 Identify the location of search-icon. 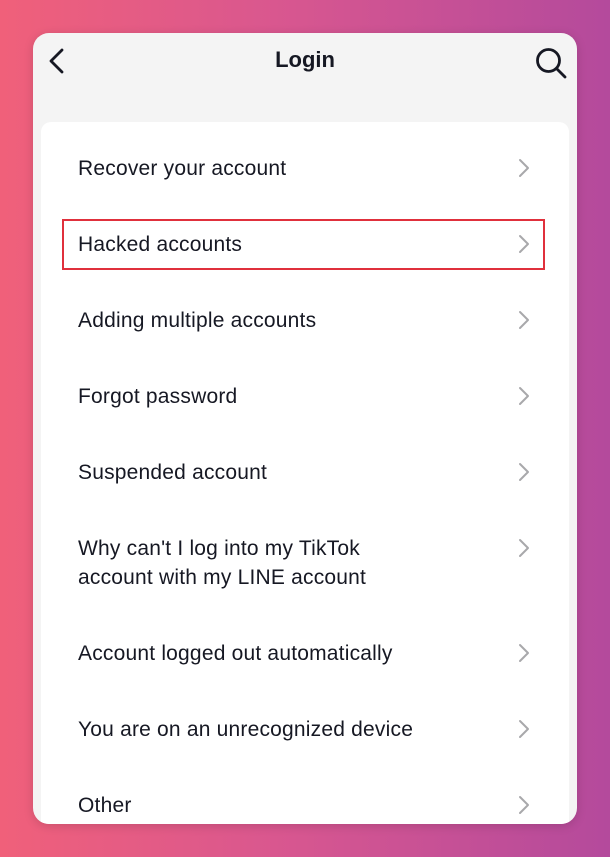
(551, 63).